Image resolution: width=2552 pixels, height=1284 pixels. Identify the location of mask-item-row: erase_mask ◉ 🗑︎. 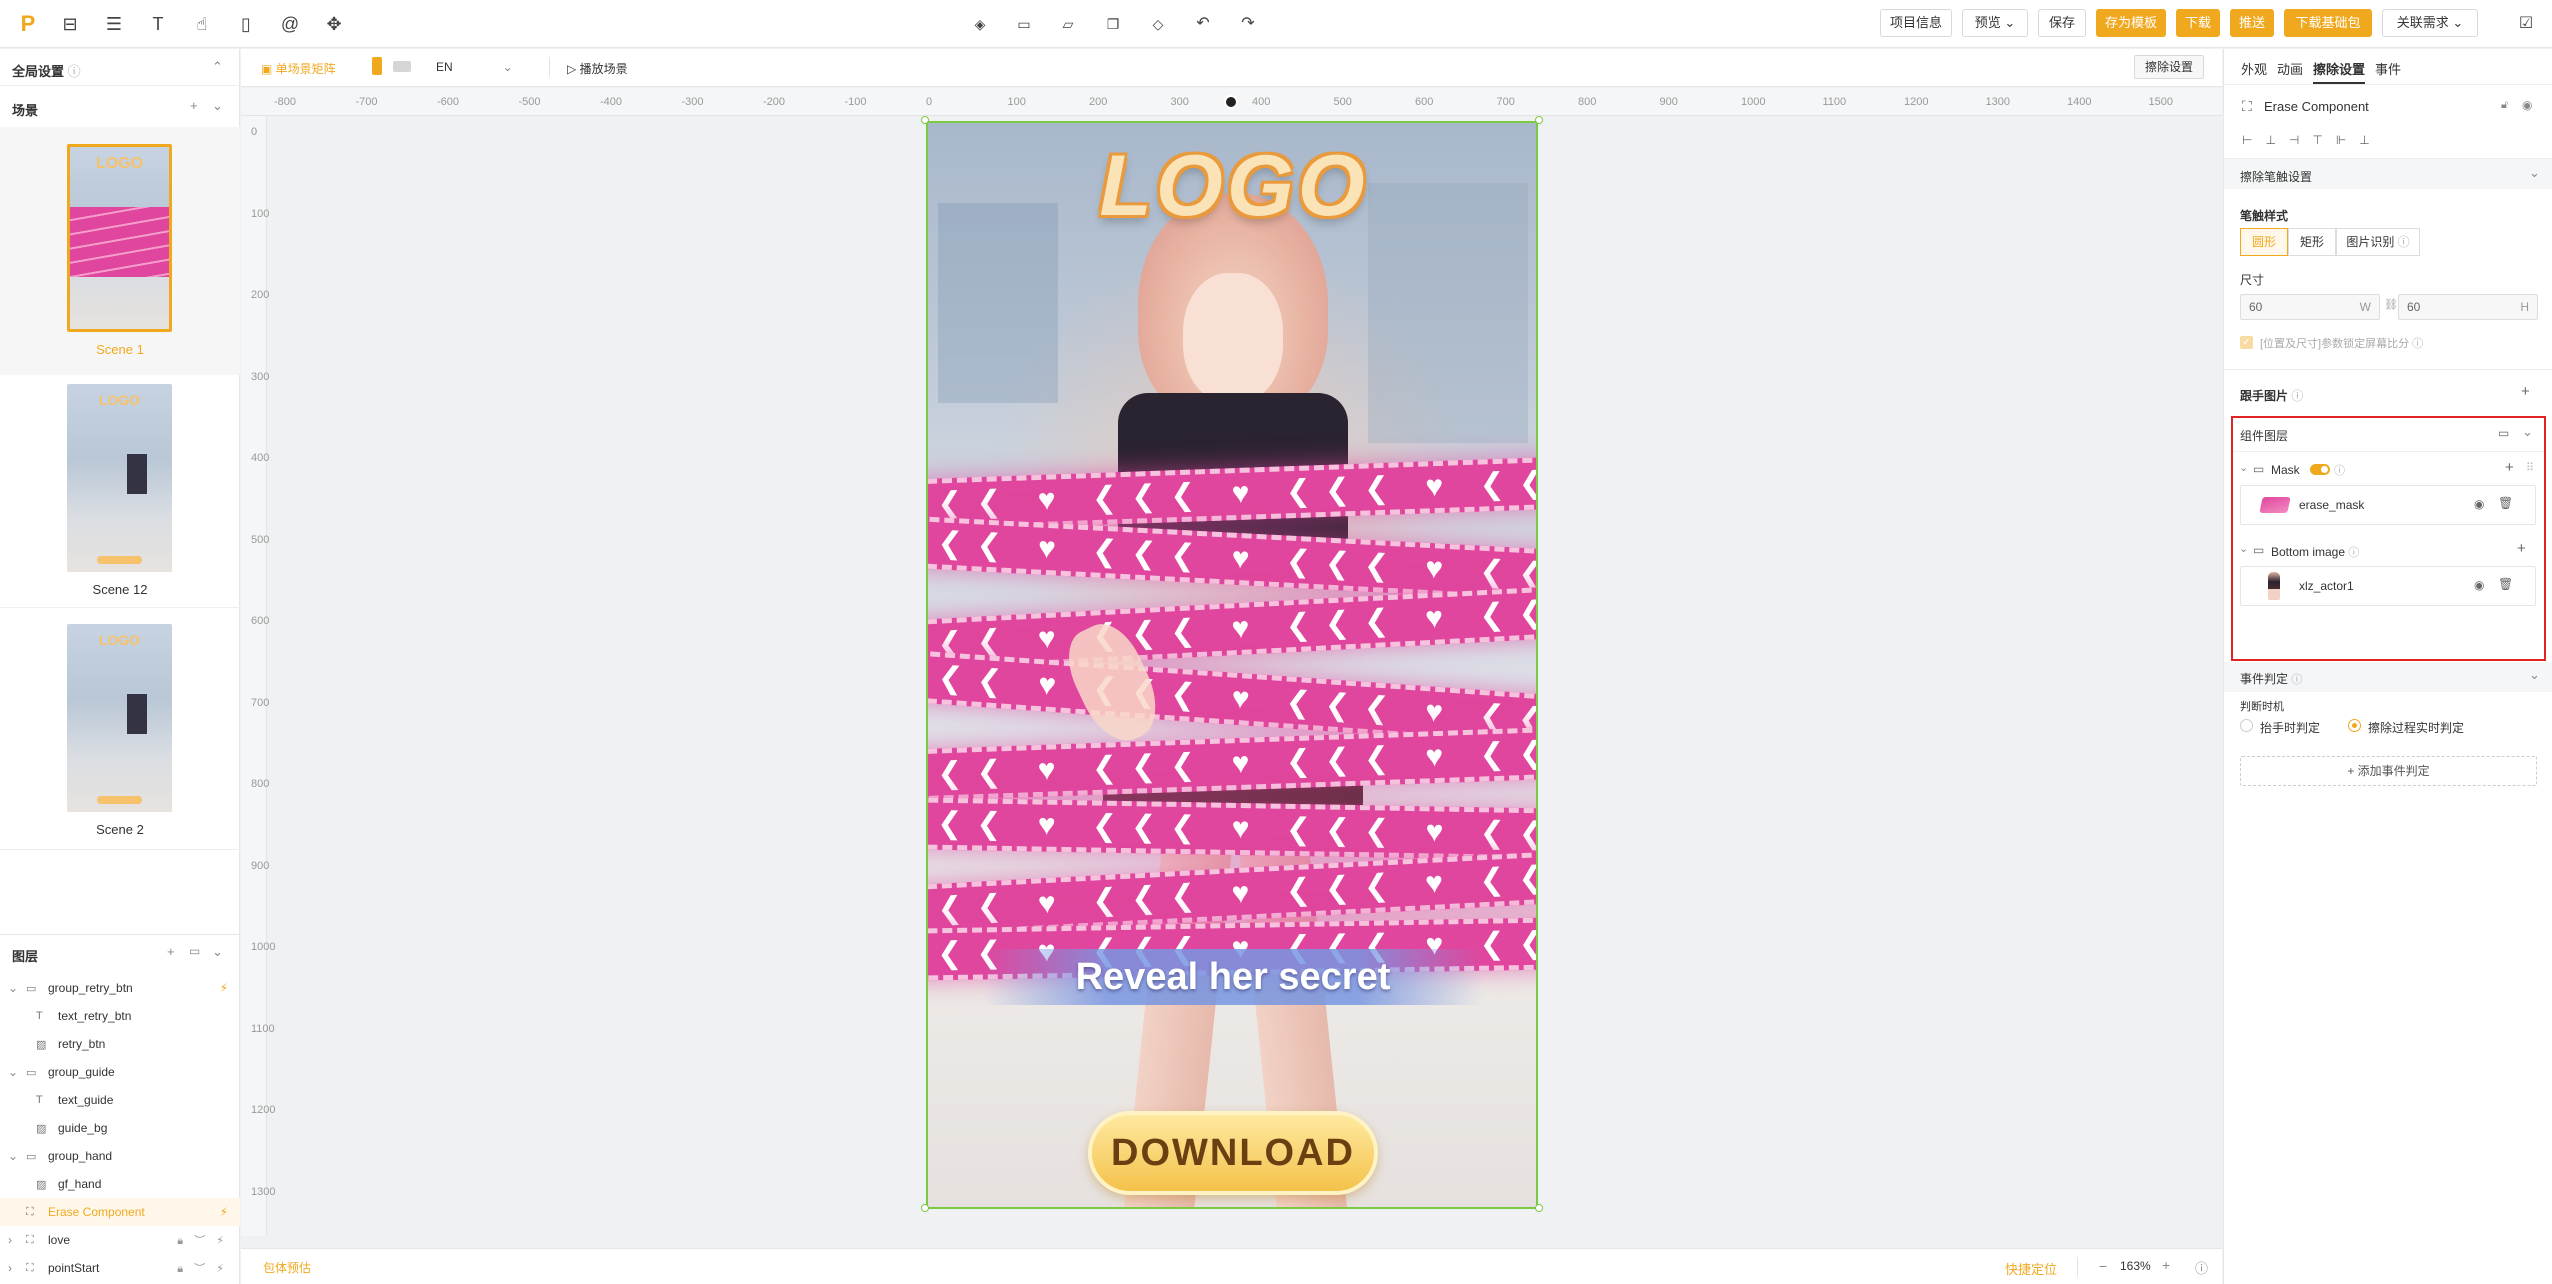
(2388, 505).